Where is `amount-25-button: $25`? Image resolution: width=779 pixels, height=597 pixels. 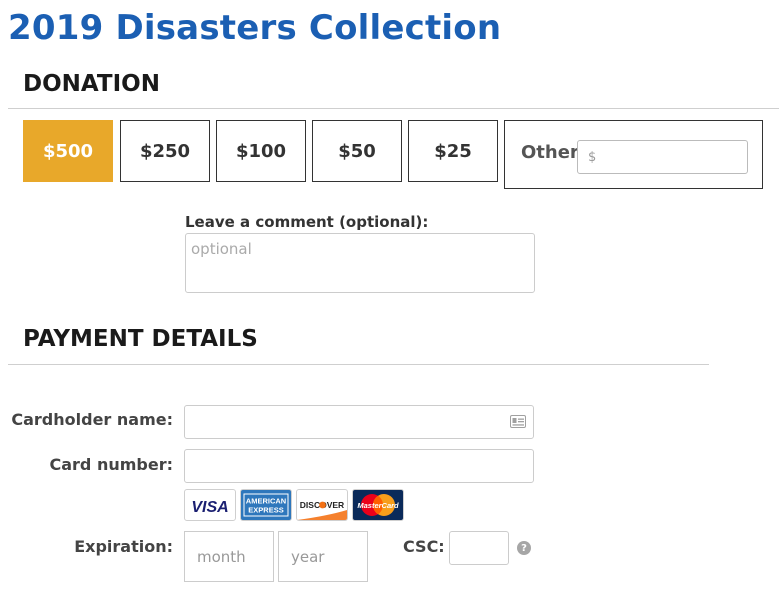 amount-25-button: $25 is located at coordinates (453, 151).